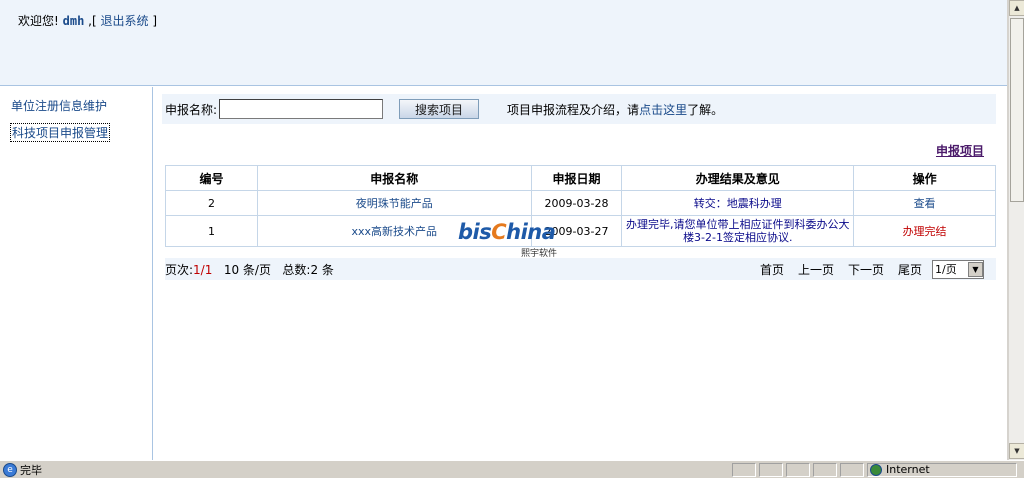 Image resolution: width=1024 pixels, height=478 pixels. I want to click on search-bar: 申报名称: 搜索项目 项目申报流程及介绍，请点击这里了解。, so click(579, 109).